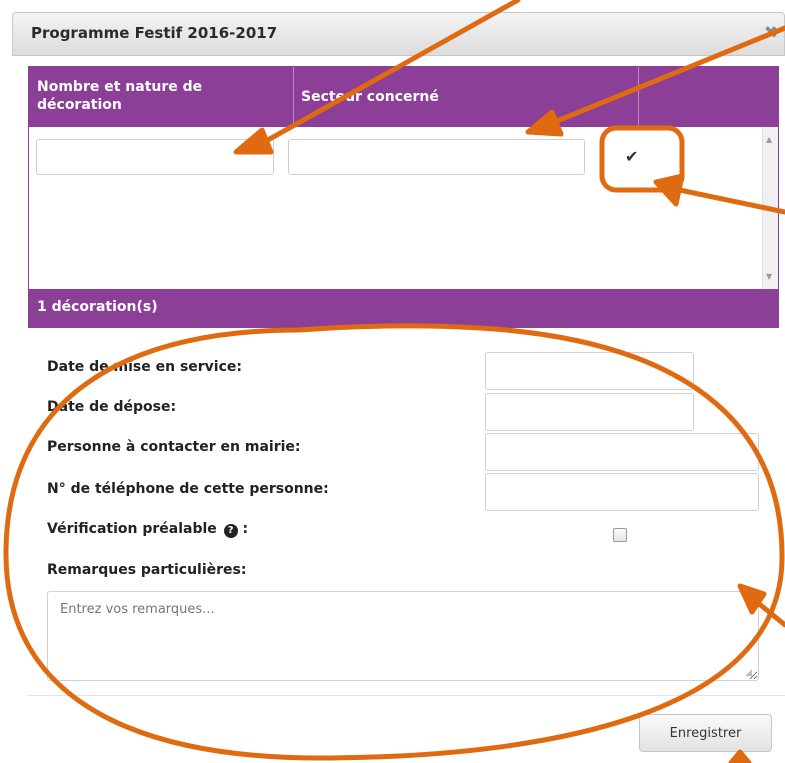 The width and height of the screenshot is (785, 763). Describe the element at coordinates (112, 407) in the screenshot. I see `label-date-depose: Date de dépose:` at that location.